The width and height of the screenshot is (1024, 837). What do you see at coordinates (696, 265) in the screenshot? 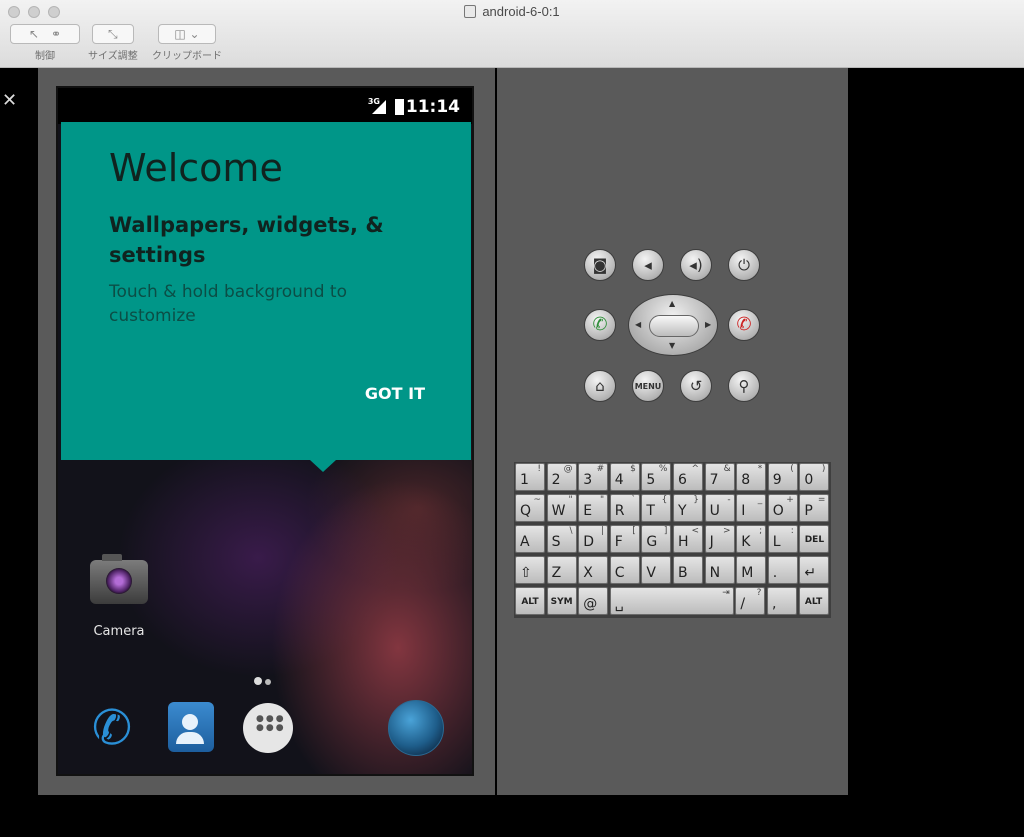
I see `volume-up-icon: ◂)` at bounding box center [696, 265].